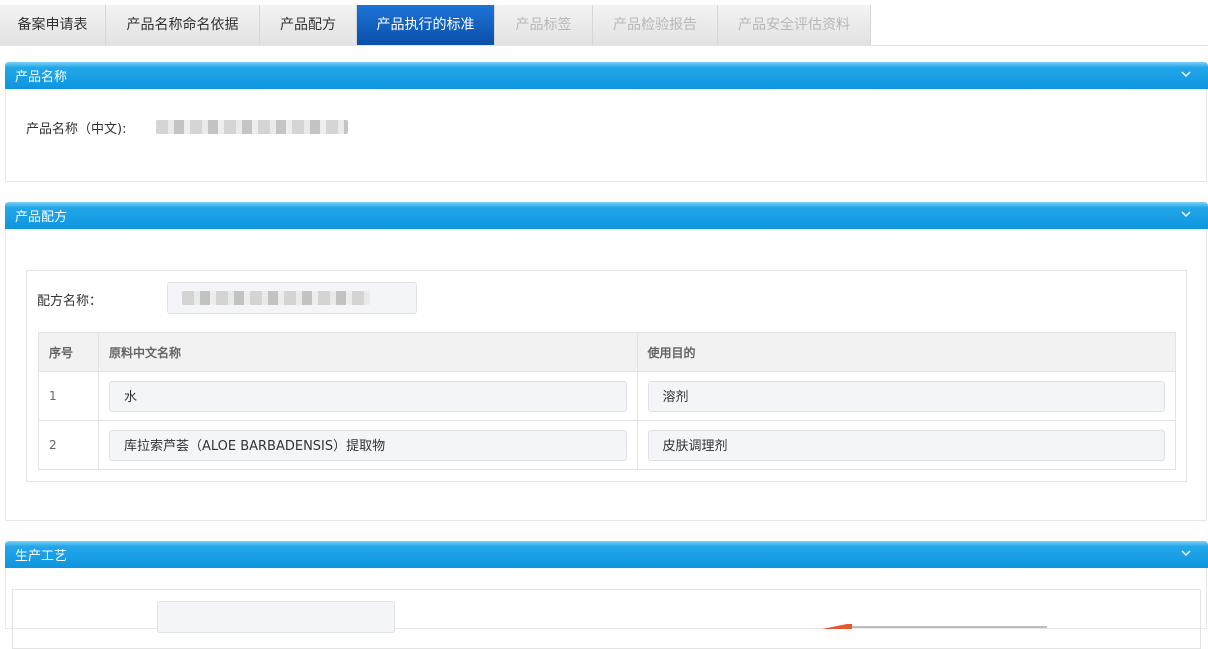 The width and height of the screenshot is (1208, 649). Describe the element at coordinates (68, 445) in the screenshot. I see `row-index: 2` at that location.